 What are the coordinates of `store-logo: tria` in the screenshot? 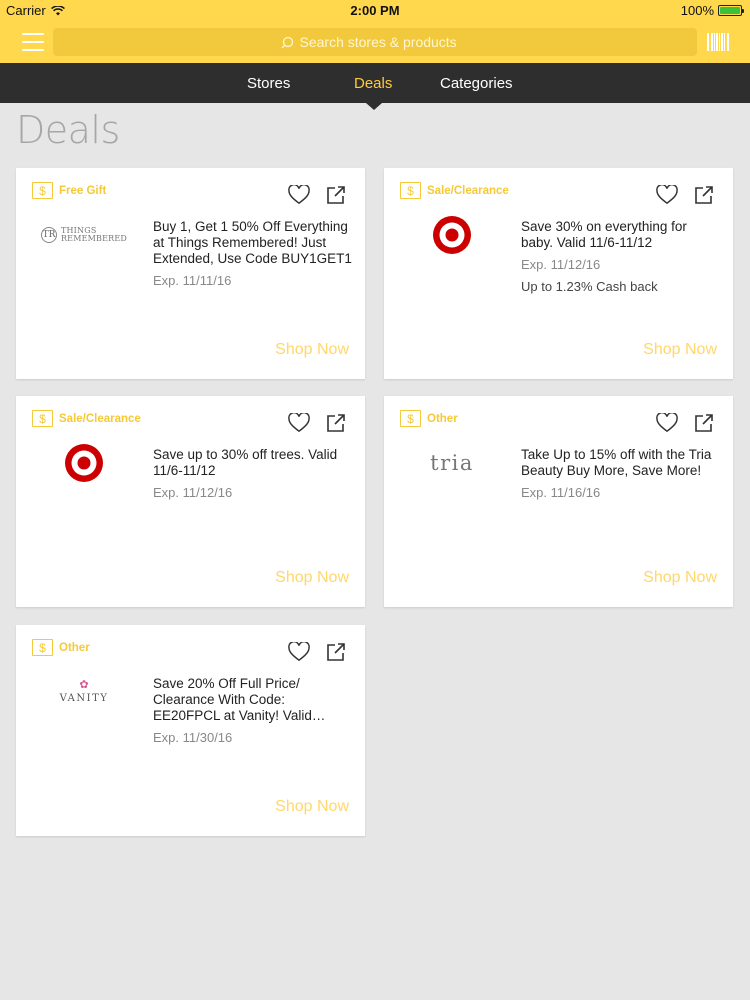 It's located at (452, 463).